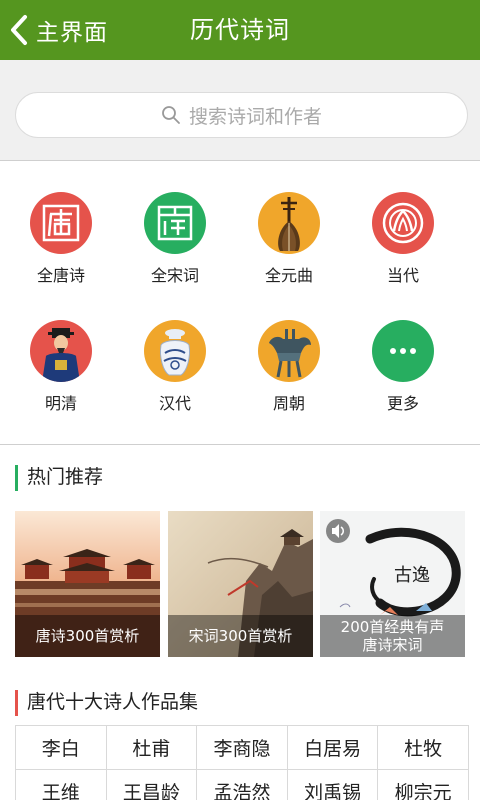 The width and height of the screenshot is (480, 800). I want to click on category-label: 全唐诗, so click(60, 275).